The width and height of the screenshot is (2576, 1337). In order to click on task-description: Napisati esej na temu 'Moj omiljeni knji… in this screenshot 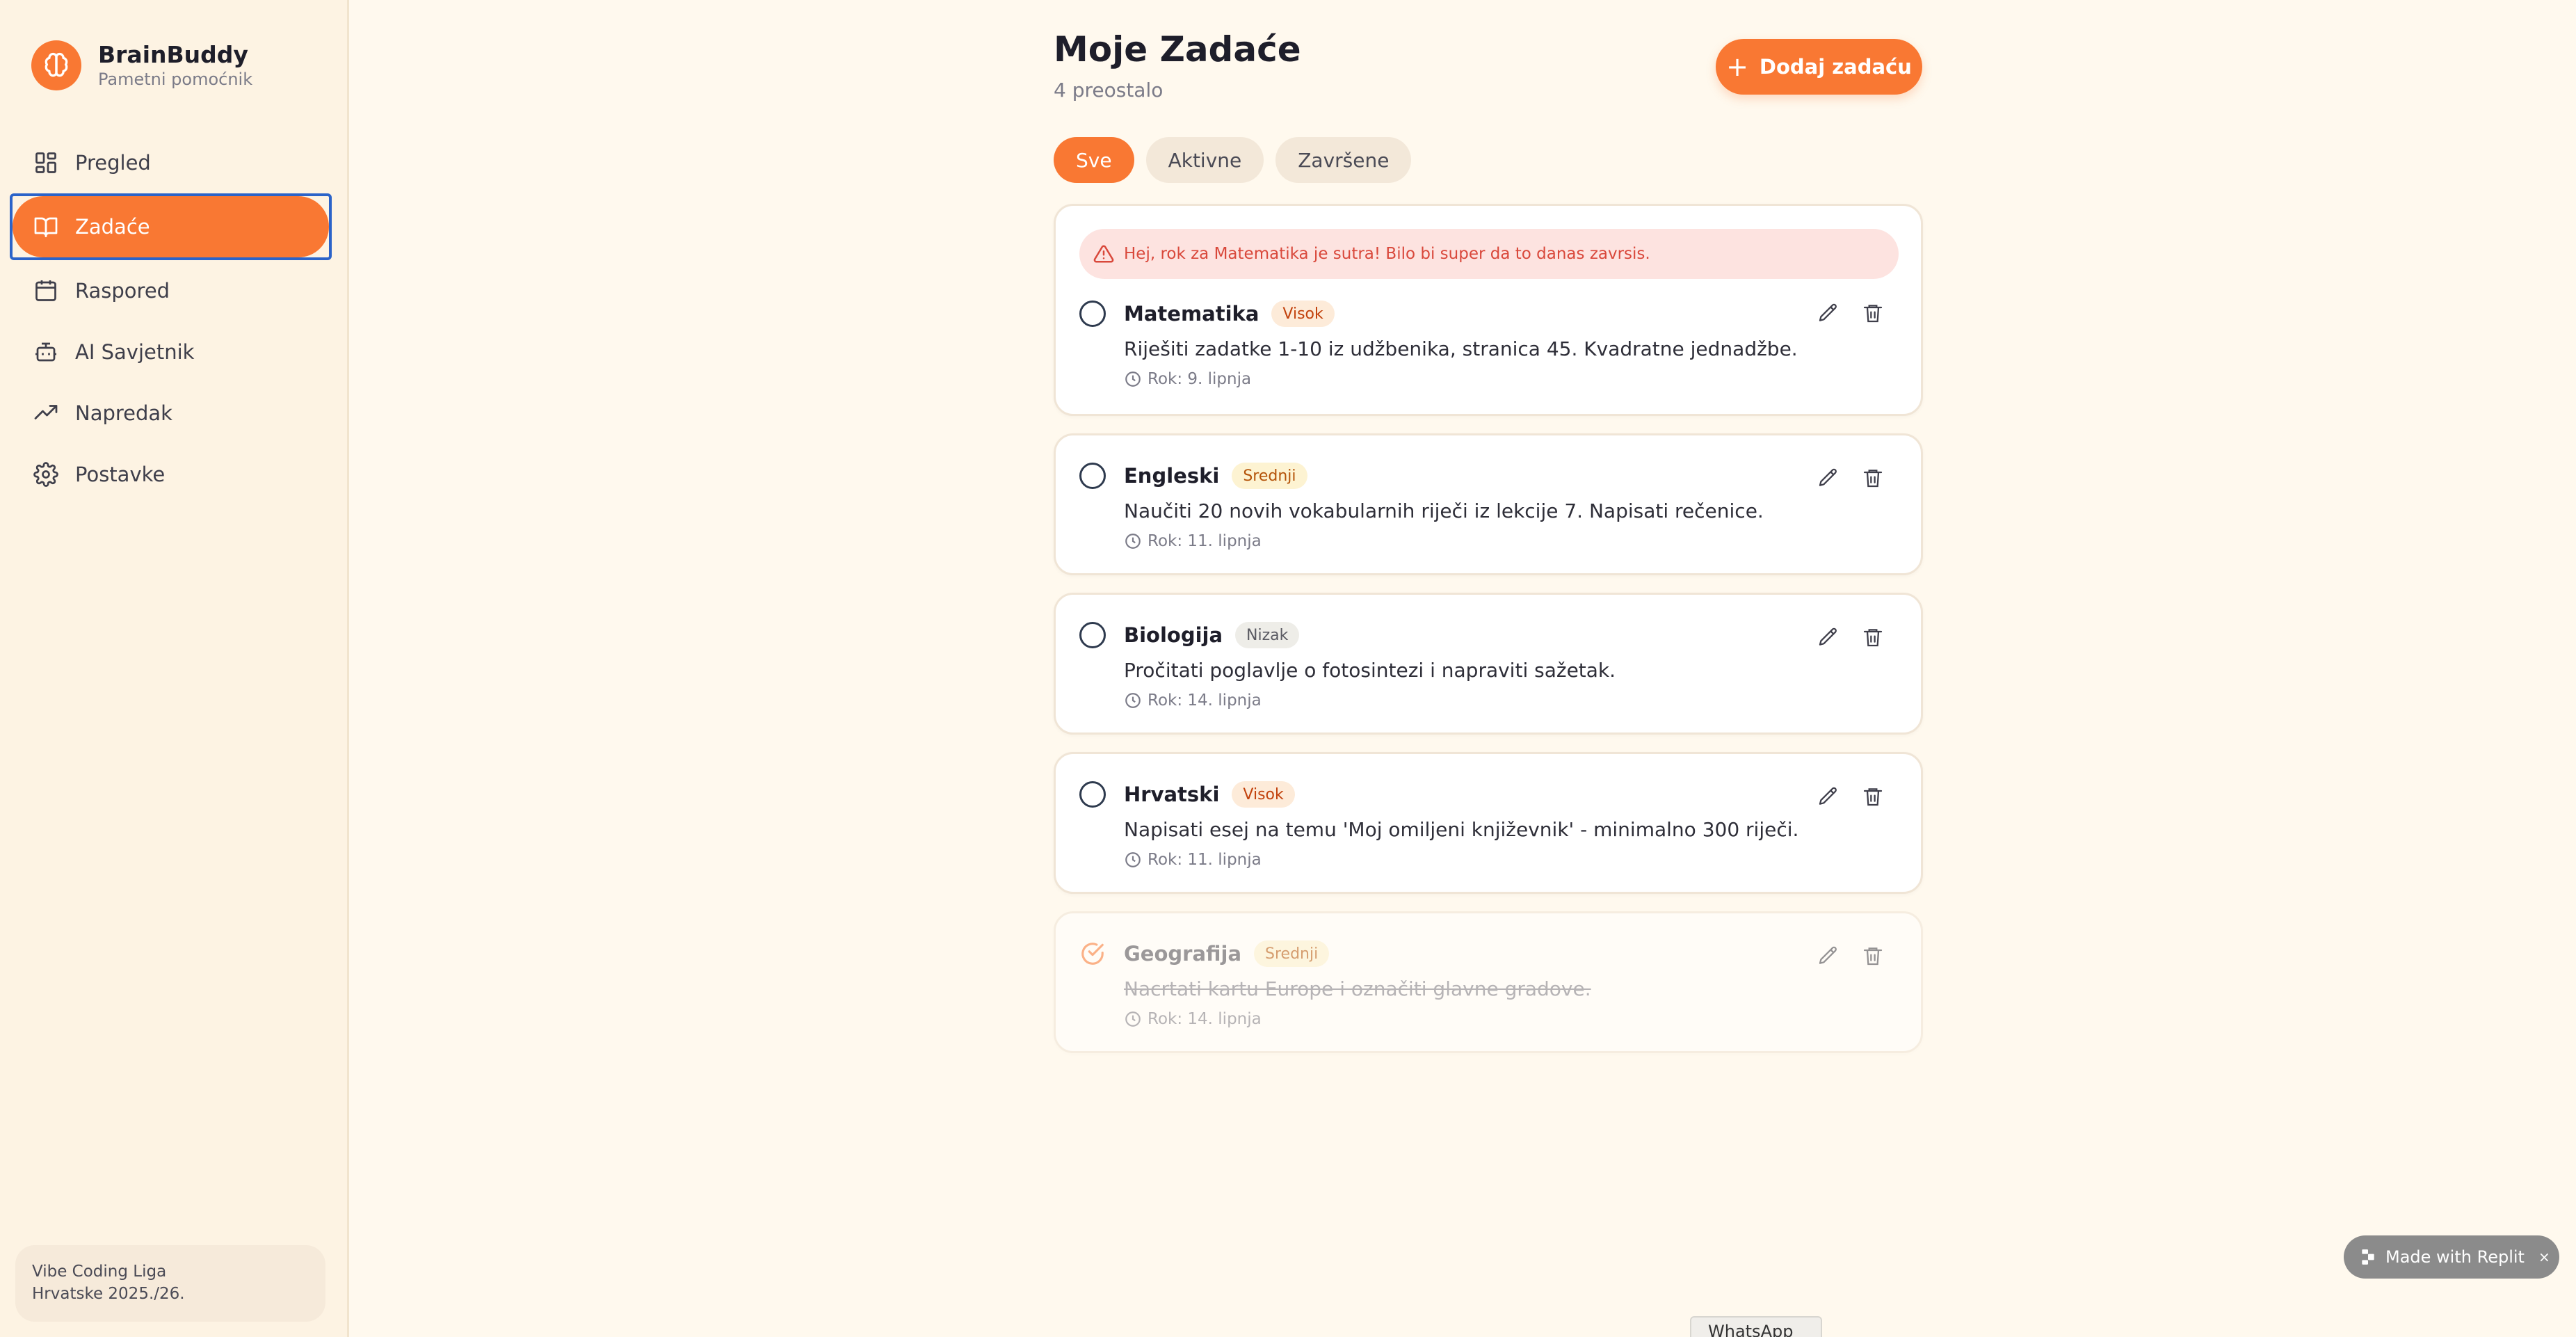, I will do `click(1462, 829)`.